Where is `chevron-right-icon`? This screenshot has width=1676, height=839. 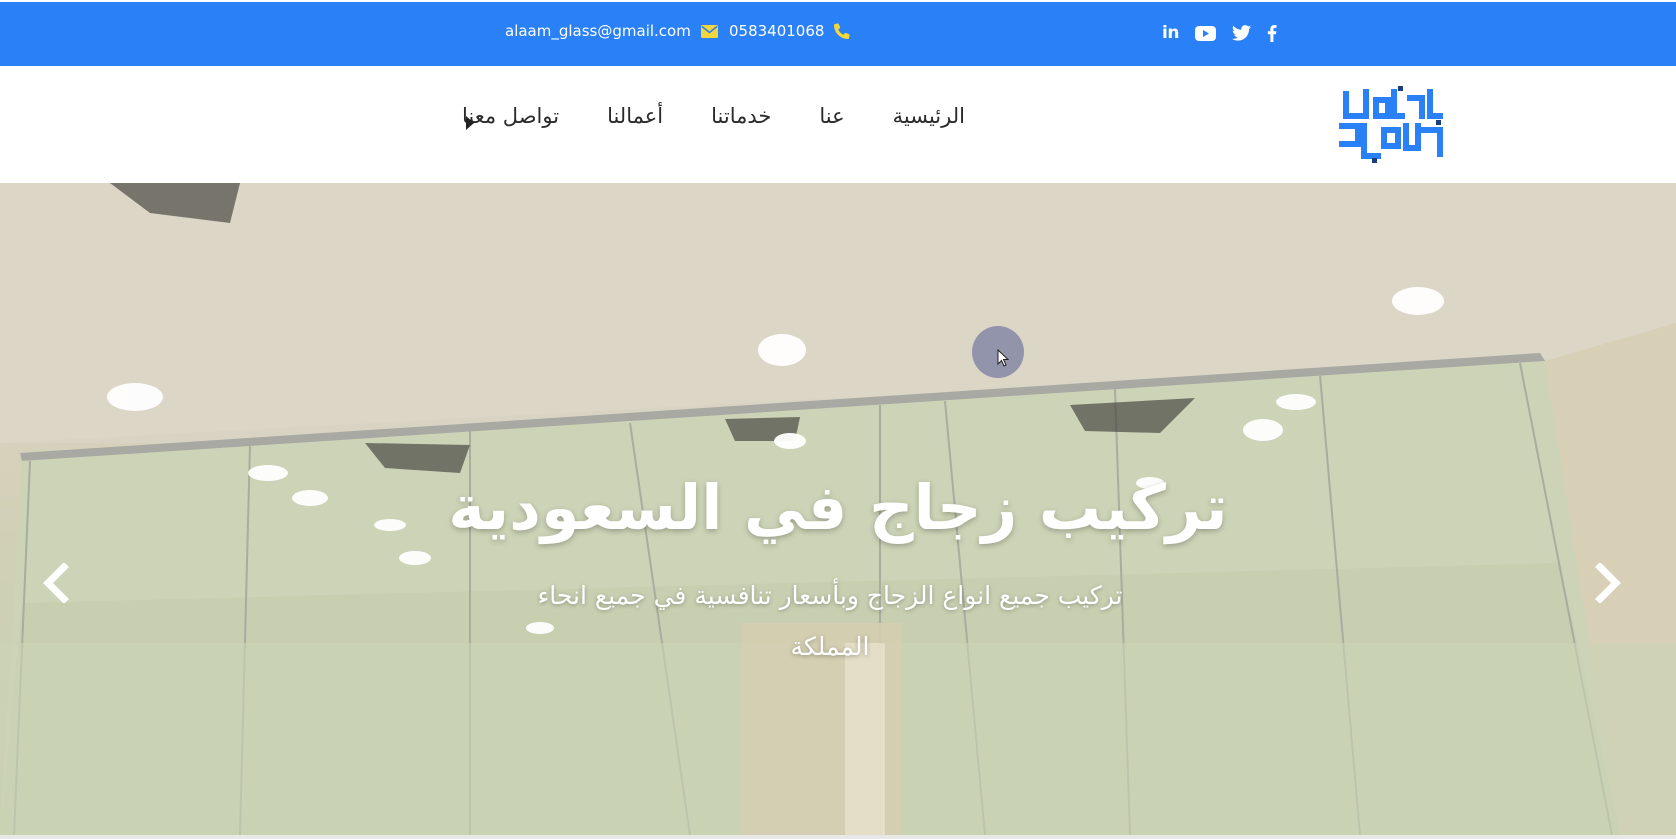 chevron-right-icon is located at coordinates (1608, 583).